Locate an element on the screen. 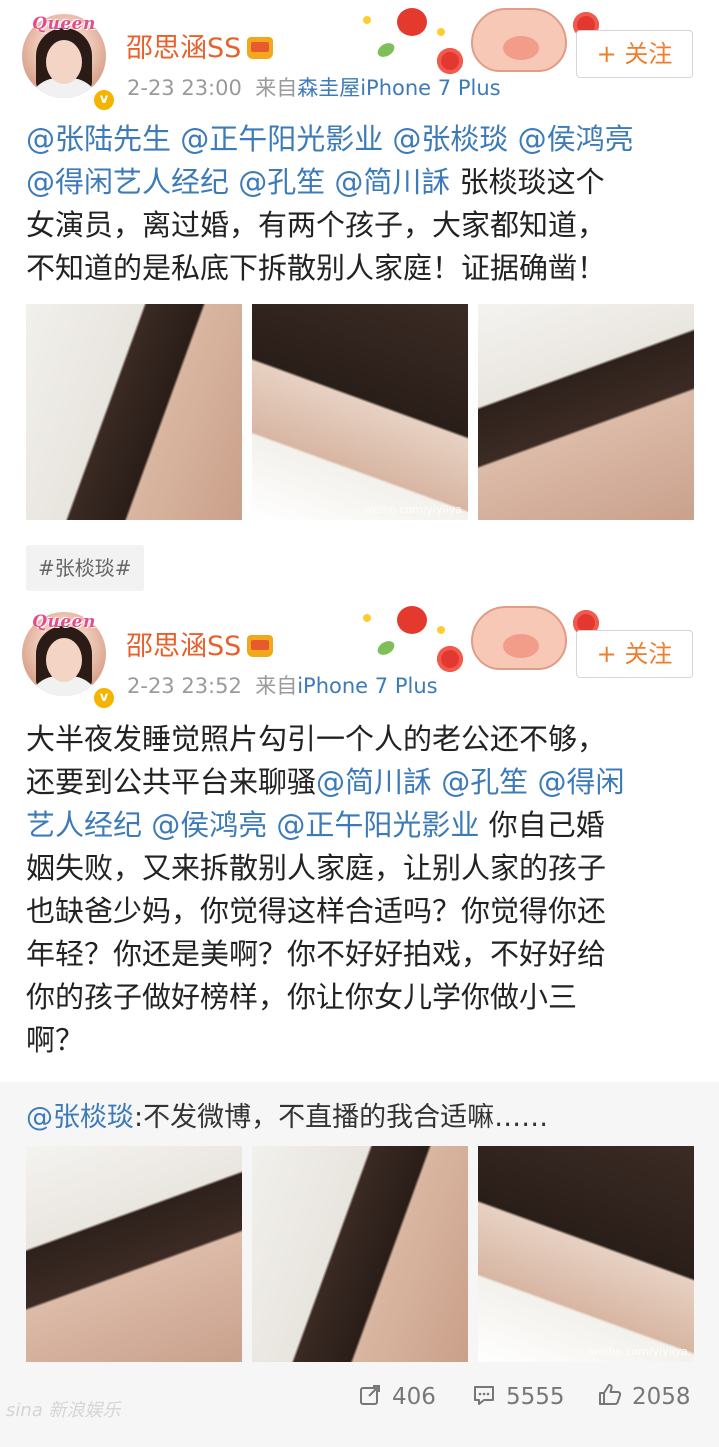  post-text-line: @张陆先生 @正午阳光影业 @张棪琰 @侯鸿亮 is located at coordinates (362, 139).